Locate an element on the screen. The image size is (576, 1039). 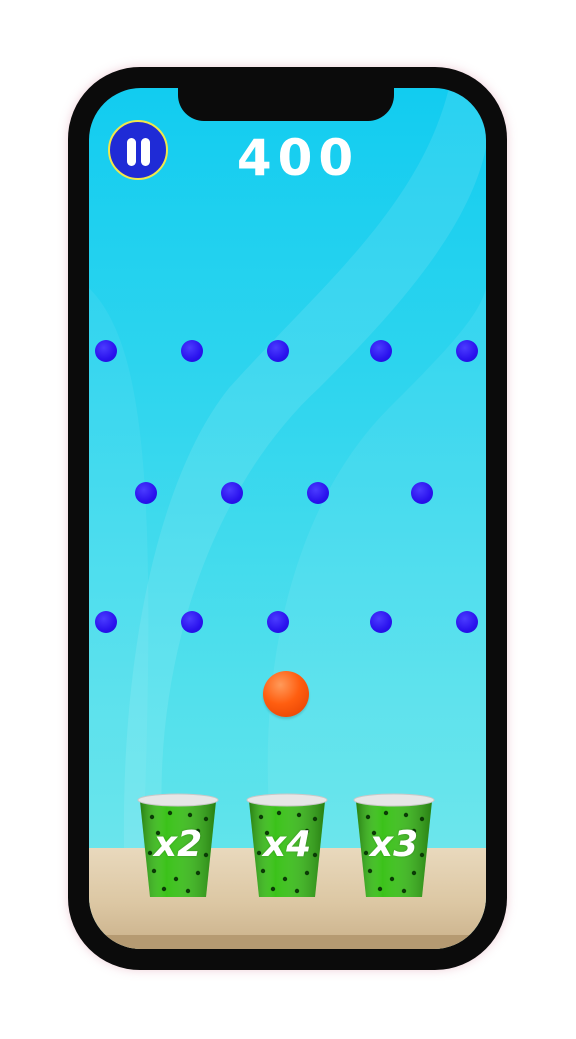
pause-button is located at coordinates (138, 150).